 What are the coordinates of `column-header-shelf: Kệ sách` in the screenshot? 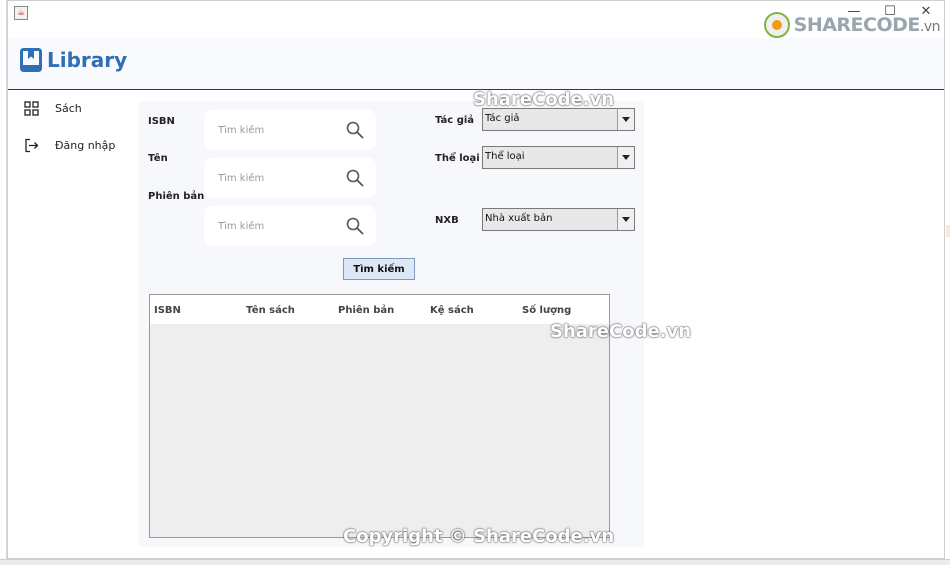 It's located at (452, 310).